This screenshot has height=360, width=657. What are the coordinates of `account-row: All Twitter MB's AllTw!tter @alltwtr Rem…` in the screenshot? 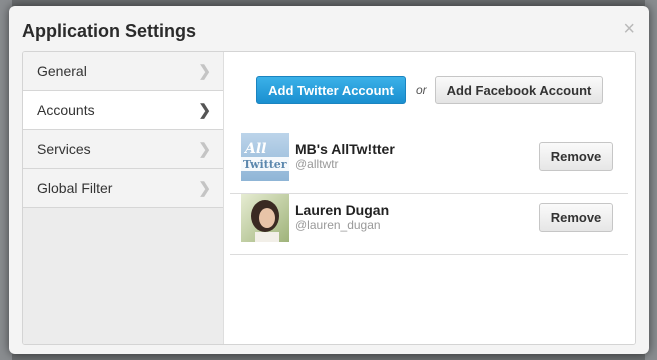 It's located at (429, 163).